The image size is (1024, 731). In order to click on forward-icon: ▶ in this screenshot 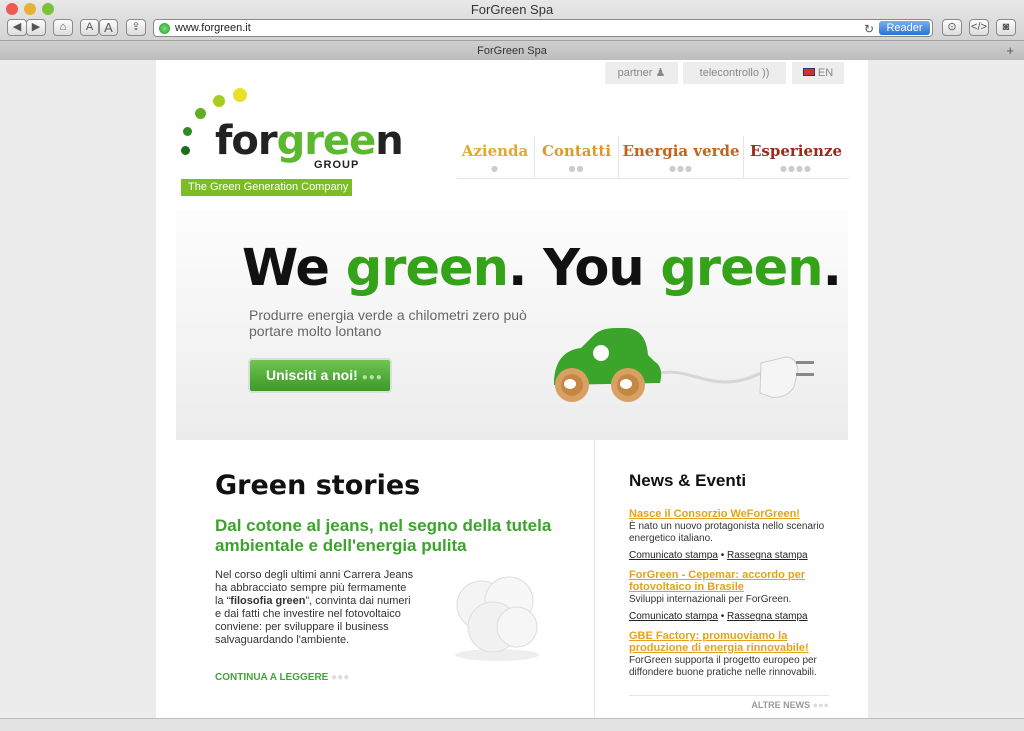, I will do `click(36, 27)`.